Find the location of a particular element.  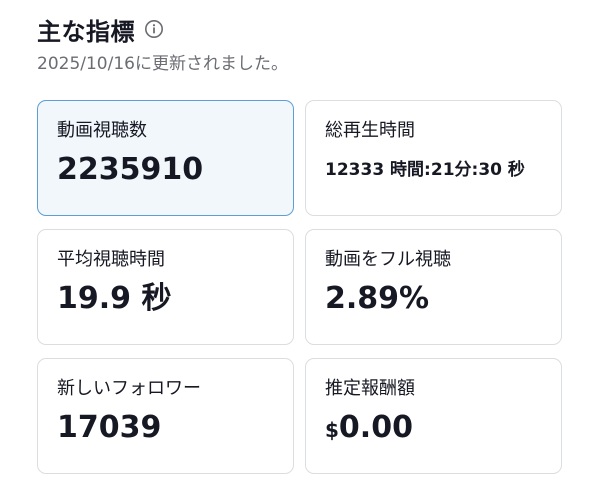

metric-label: 推定報酬額 is located at coordinates (370, 388).